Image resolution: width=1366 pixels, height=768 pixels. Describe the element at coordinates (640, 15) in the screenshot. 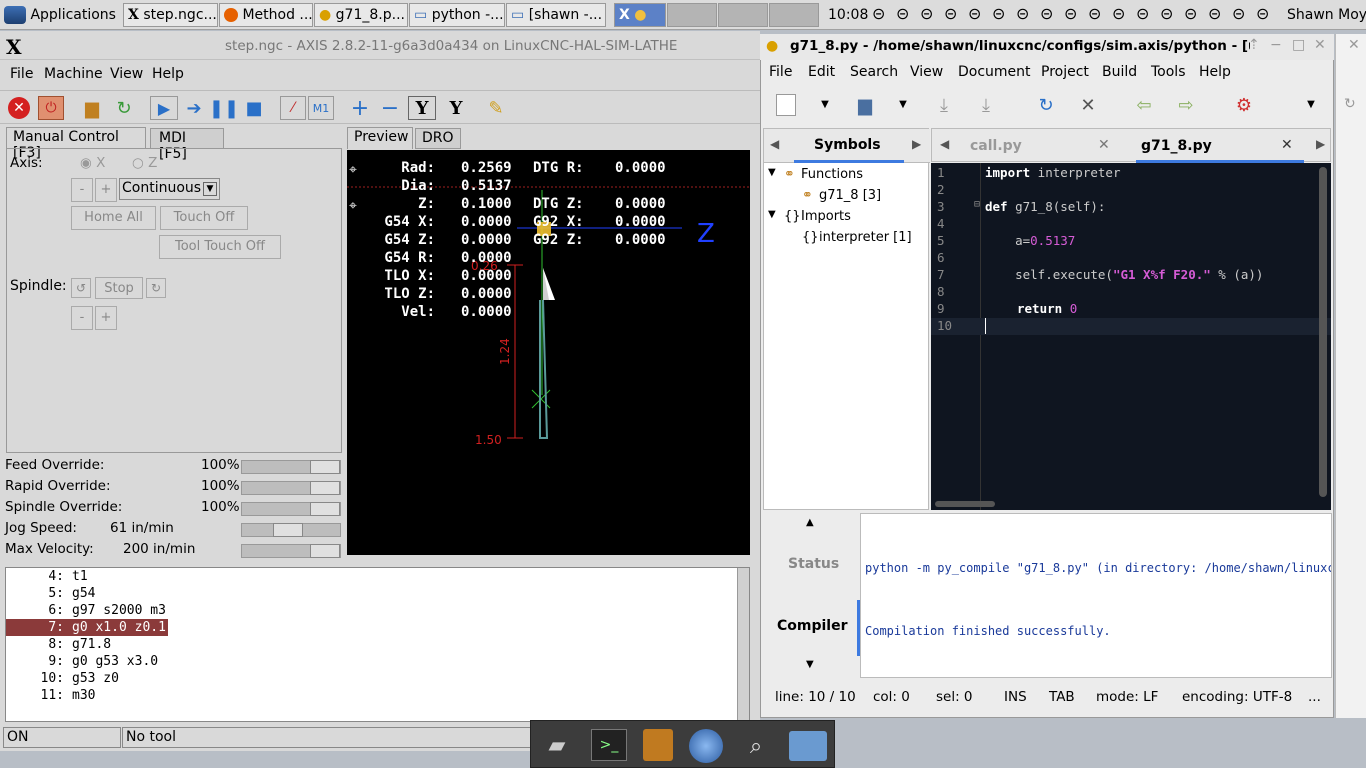

I see `workspace-1: X ●` at that location.